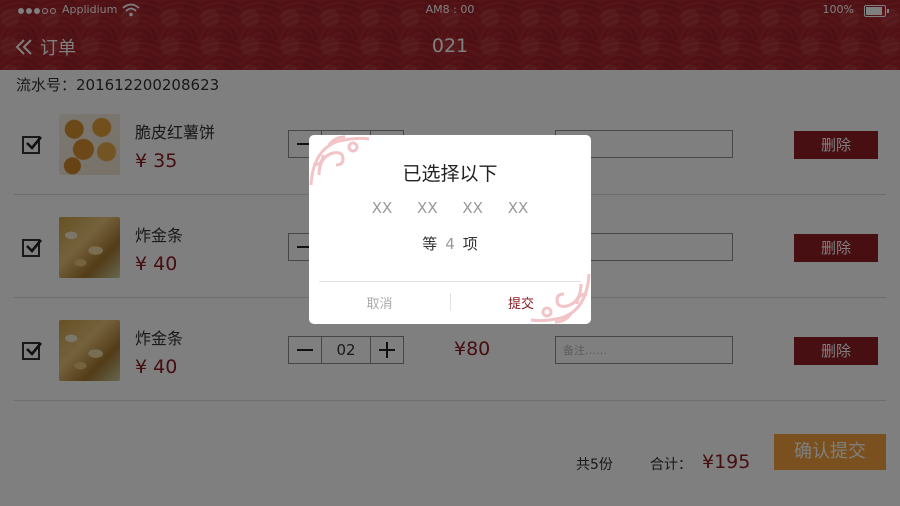  Describe the element at coordinates (521, 302) in the screenshot. I see `submit-button: 提交` at that location.